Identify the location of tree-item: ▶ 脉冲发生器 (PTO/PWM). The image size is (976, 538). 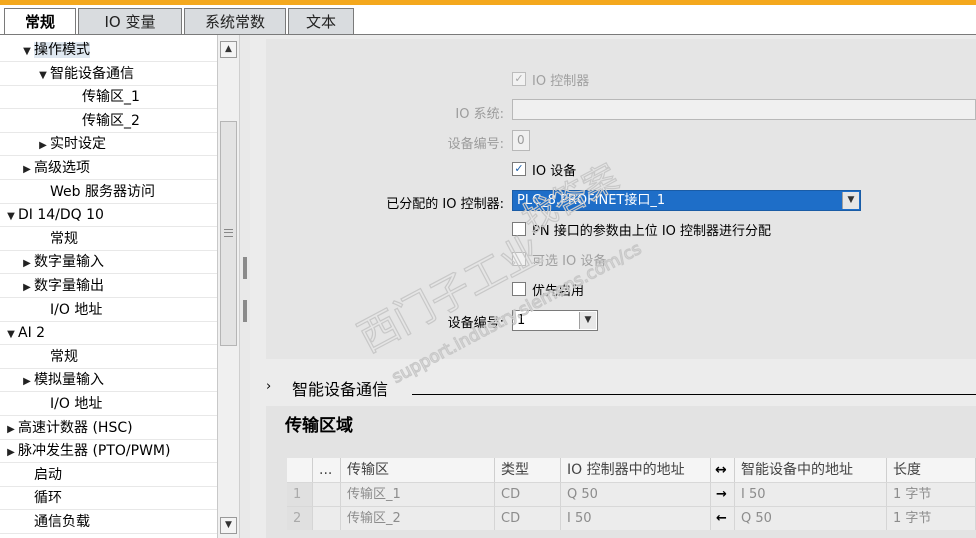
(108, 452).